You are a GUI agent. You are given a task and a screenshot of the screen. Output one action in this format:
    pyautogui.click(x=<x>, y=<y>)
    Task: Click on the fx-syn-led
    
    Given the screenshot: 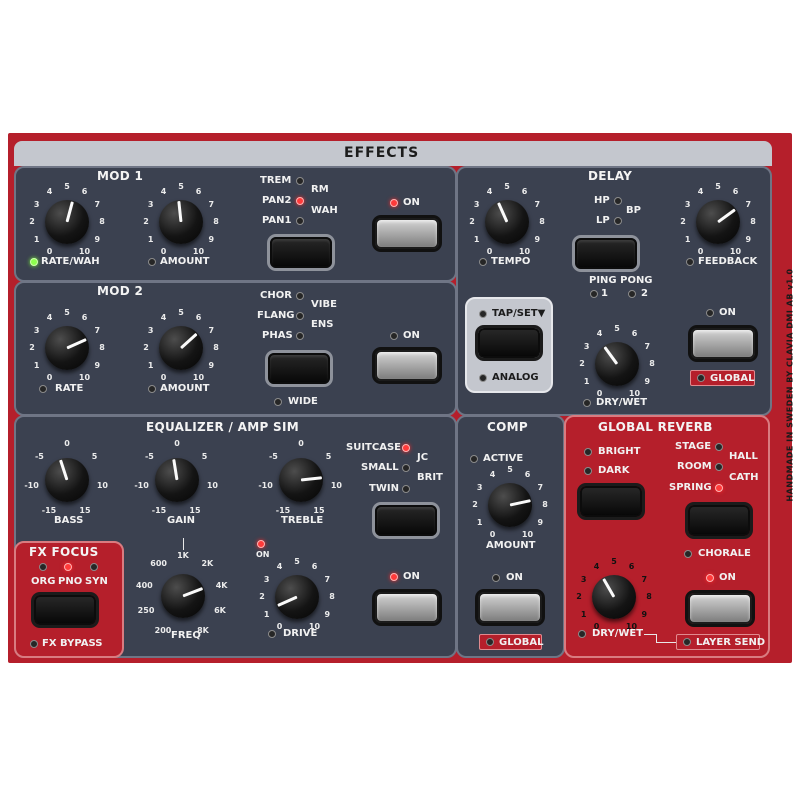 What is the action you would take?
    pyautogui.click(x=94, y=567)
    